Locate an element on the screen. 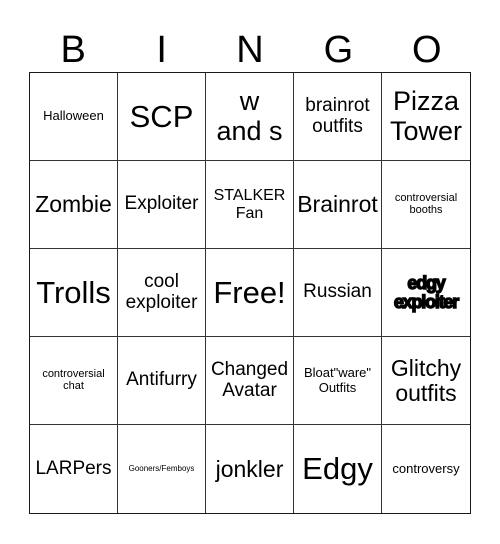  bingo-cell-free: Free! is located at coordinates (250, 293).